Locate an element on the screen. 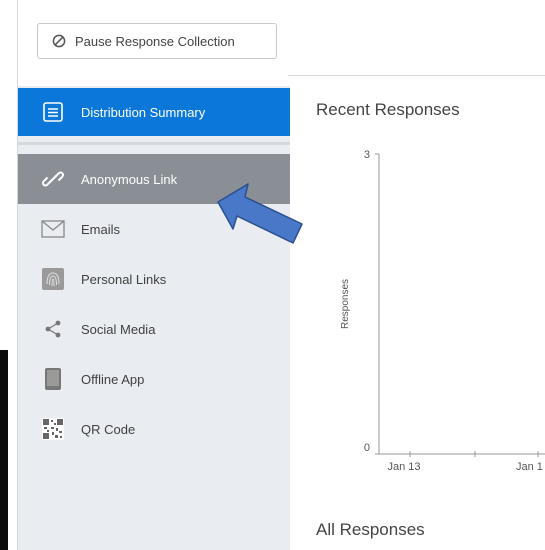 The image size is (545, 550). fingerprint-icon is located at coordinates (53, 279).